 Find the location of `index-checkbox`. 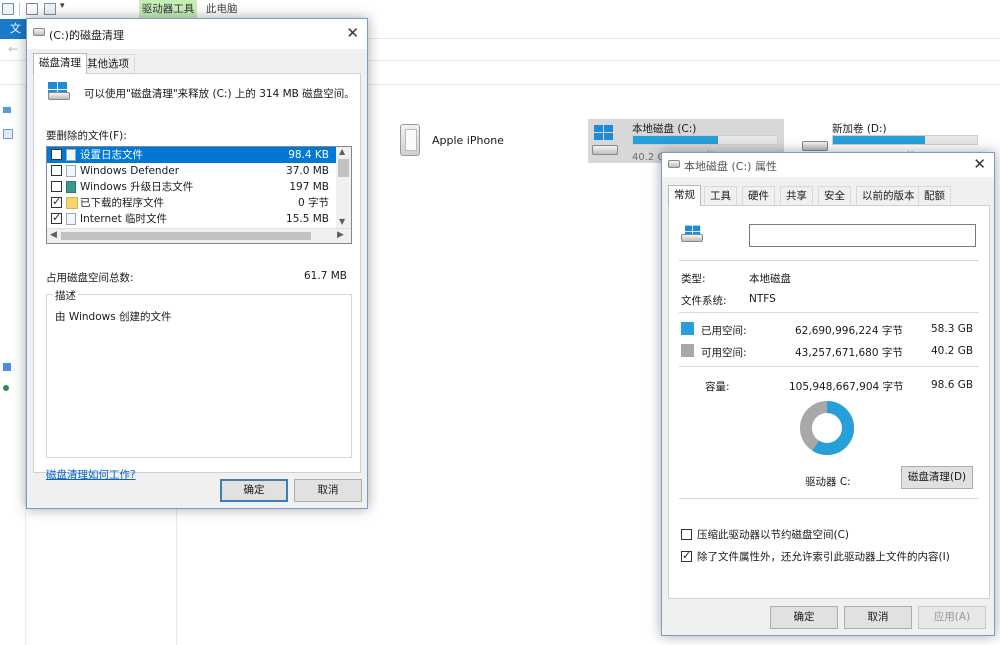

index-checkbox is located at coordinates (686, 555).